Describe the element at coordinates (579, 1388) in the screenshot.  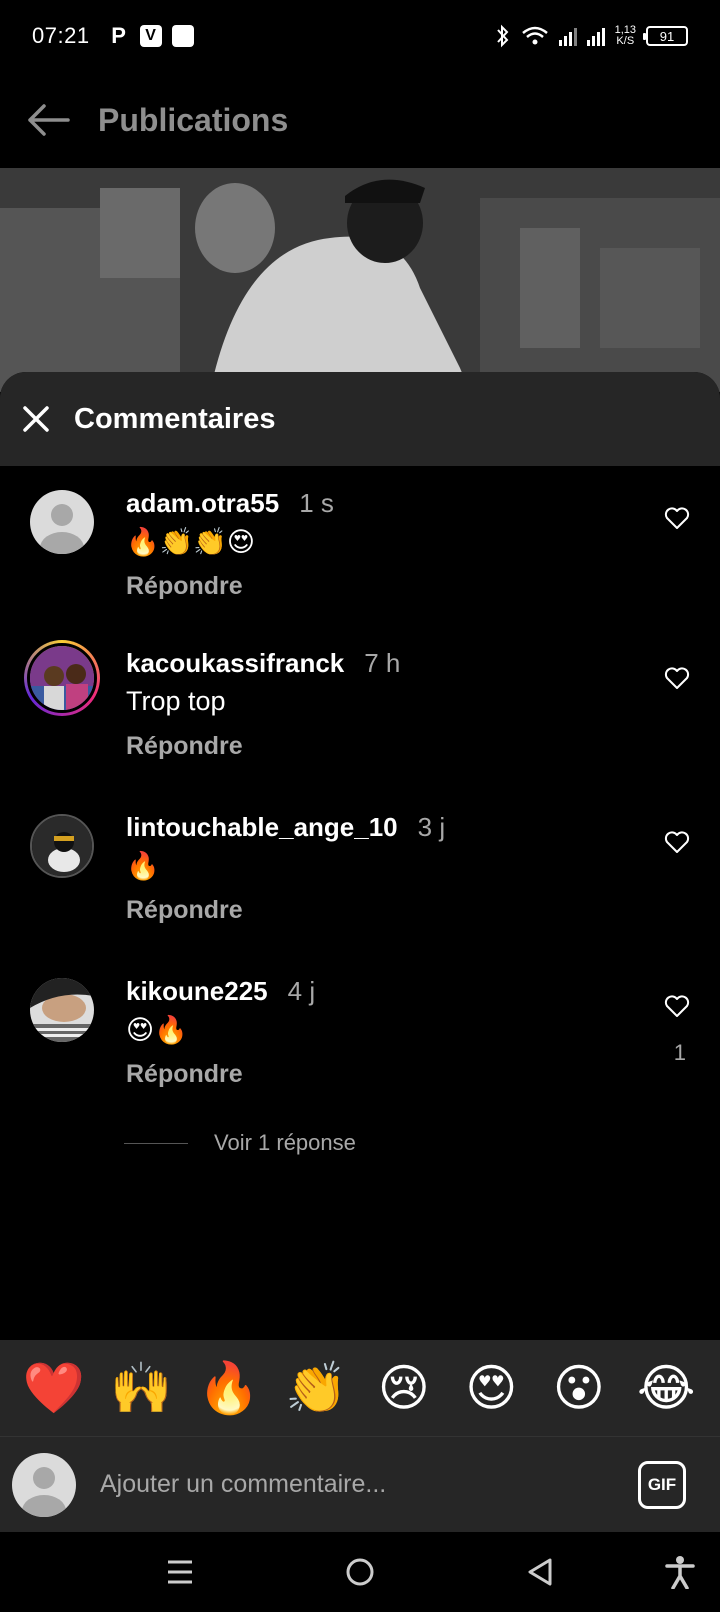
I see `emoji-surprised: 😮` at that location.